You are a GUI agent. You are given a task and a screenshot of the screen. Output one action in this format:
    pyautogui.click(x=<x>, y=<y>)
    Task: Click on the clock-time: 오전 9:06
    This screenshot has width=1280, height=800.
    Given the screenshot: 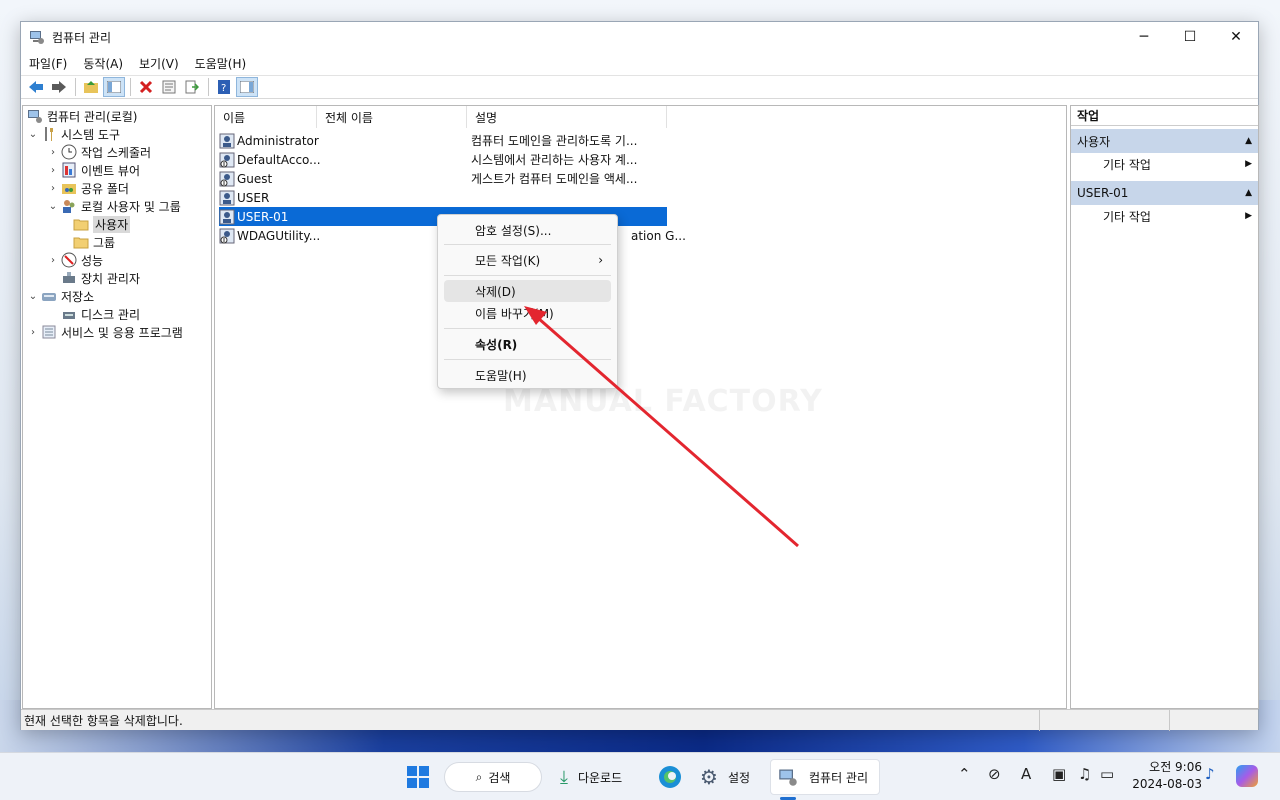 What is the action you would take?
    pyautogui.click(x=1175, y=767)
    